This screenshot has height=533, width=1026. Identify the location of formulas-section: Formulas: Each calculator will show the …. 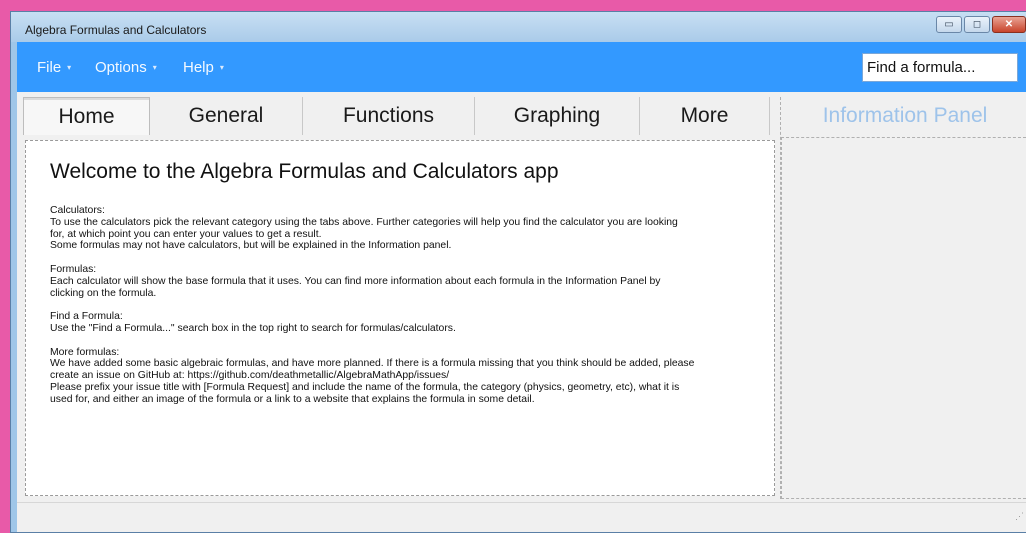
(400, 281).